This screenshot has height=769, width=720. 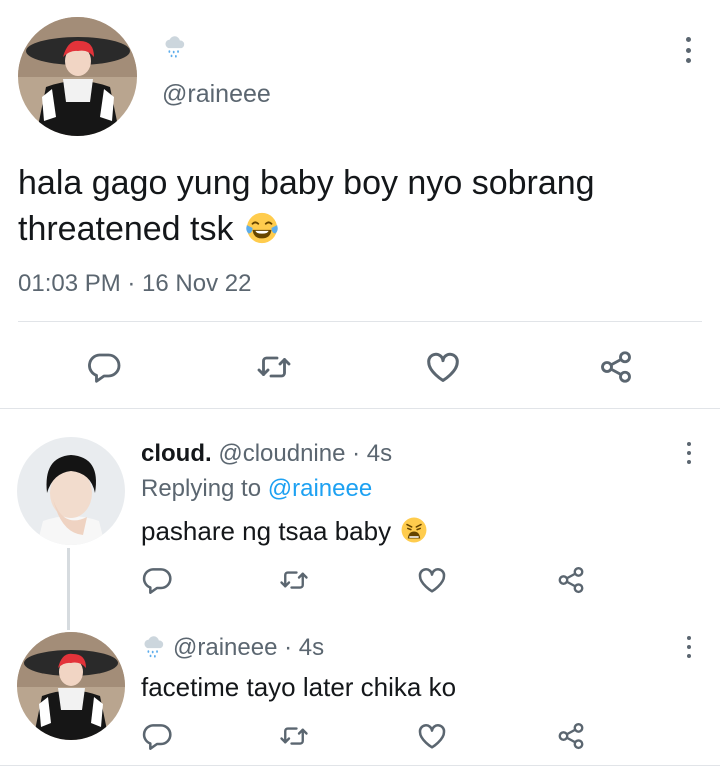 I want to click on replying-to-handle: @raineee, so click(x=320, y=488).